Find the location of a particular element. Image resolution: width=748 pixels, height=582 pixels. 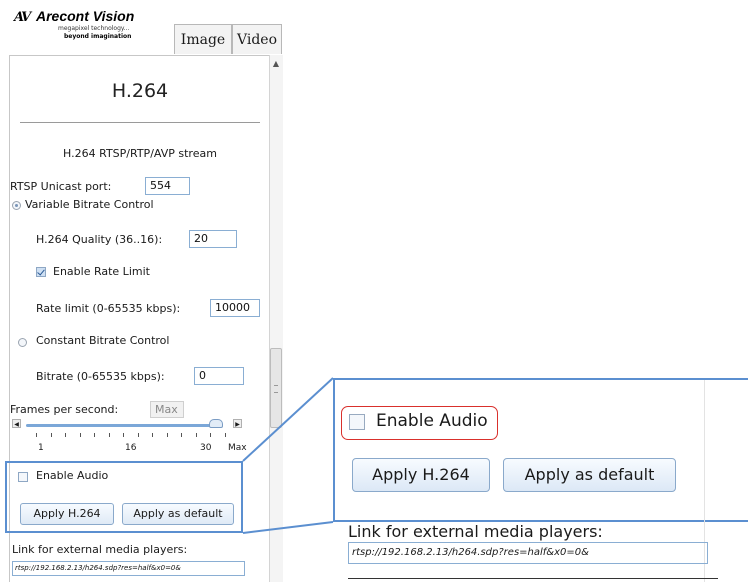

zoom-enable-audio-label: Enable Audio is located at coordinates (432, 421).